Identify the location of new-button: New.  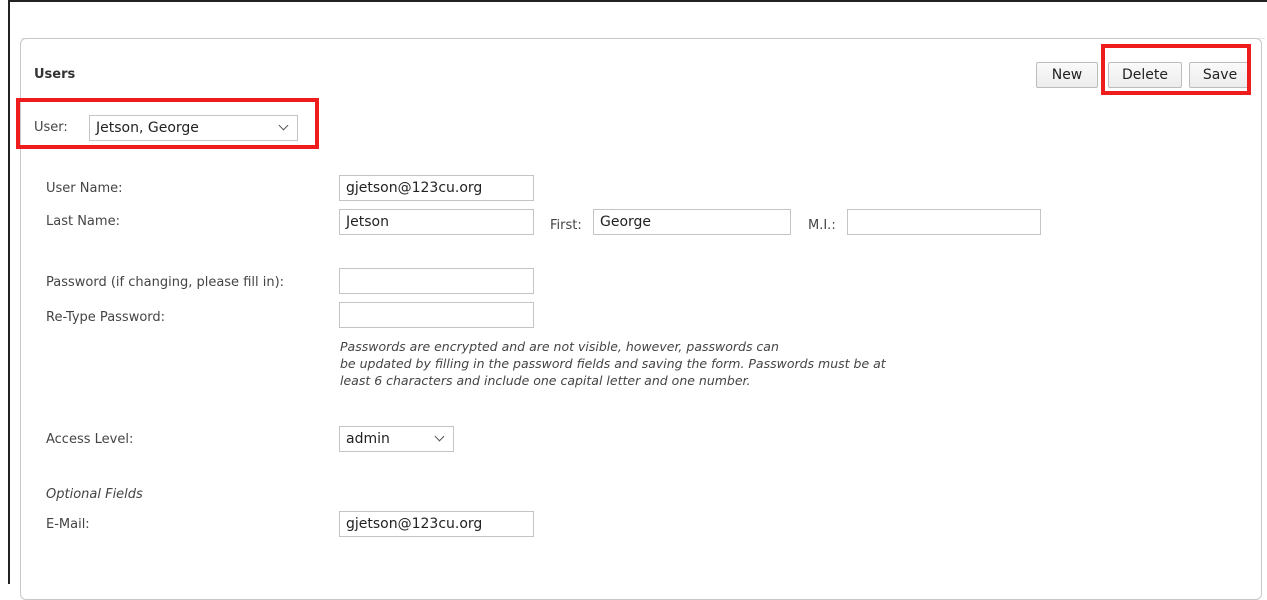
(1067, 75).